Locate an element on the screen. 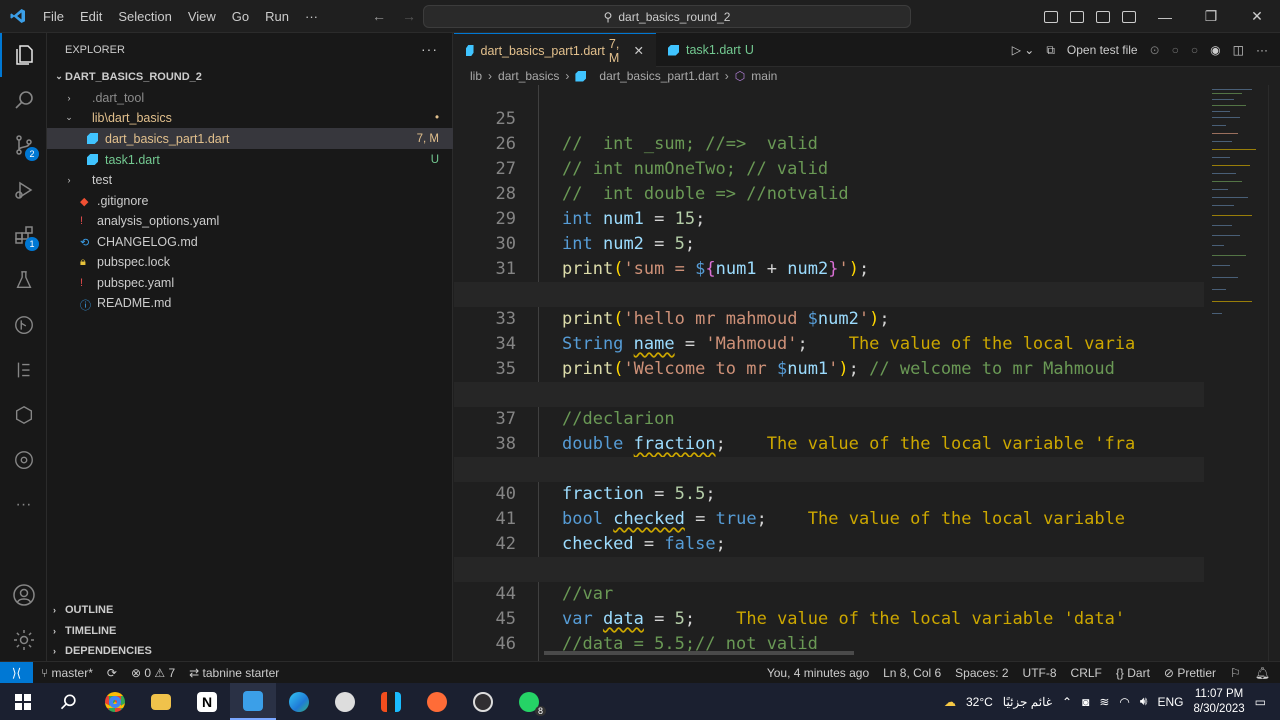 The image size is (1280, 720). indentation: Spaces: 2 is located at coordinates (981, 673).